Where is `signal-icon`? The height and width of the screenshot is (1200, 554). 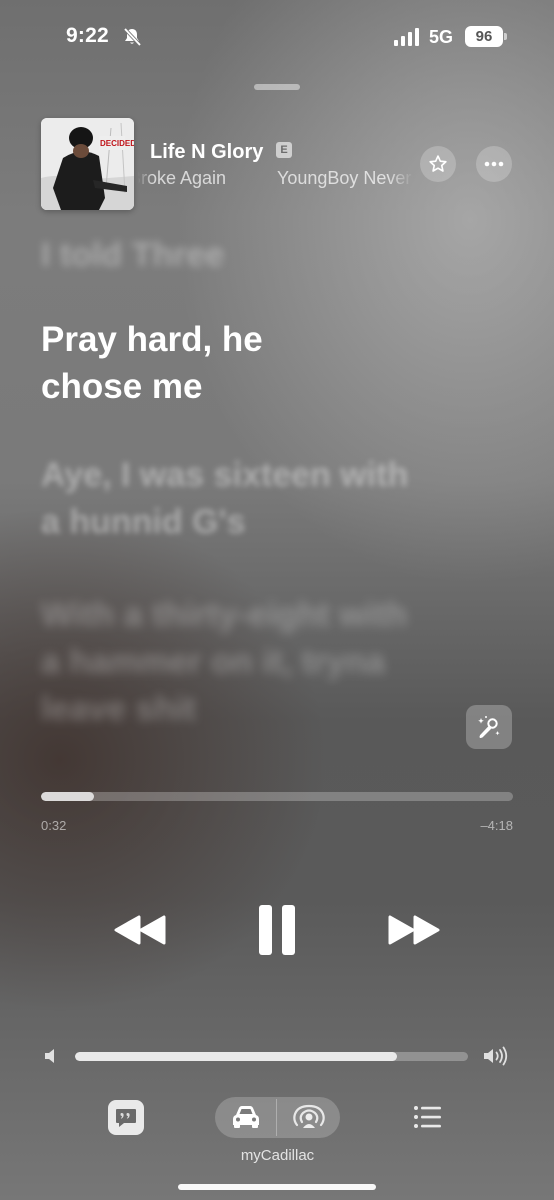 signal-icon is located at coordinates (409, 37).